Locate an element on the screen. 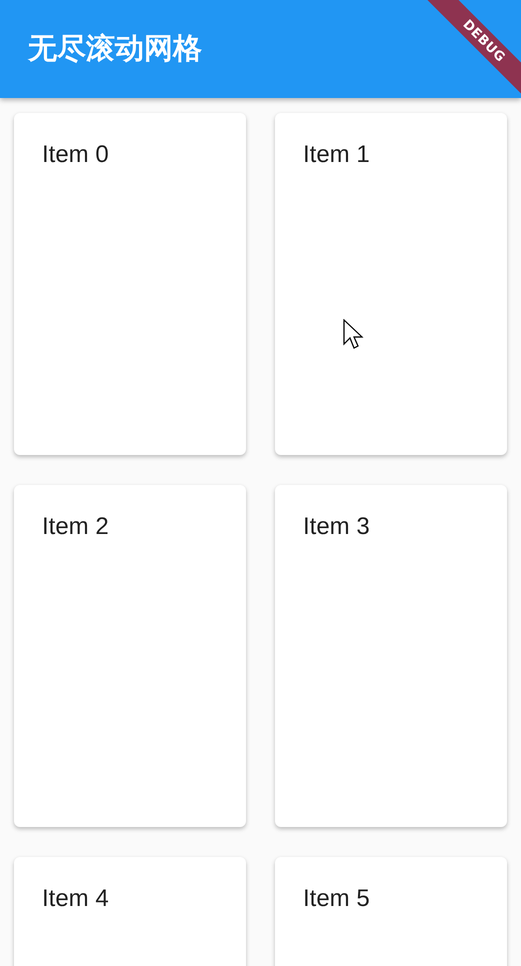 The height and width of the screenshot is (966, 521). mouse-cursor-icon is located at coordinates (353, 334).